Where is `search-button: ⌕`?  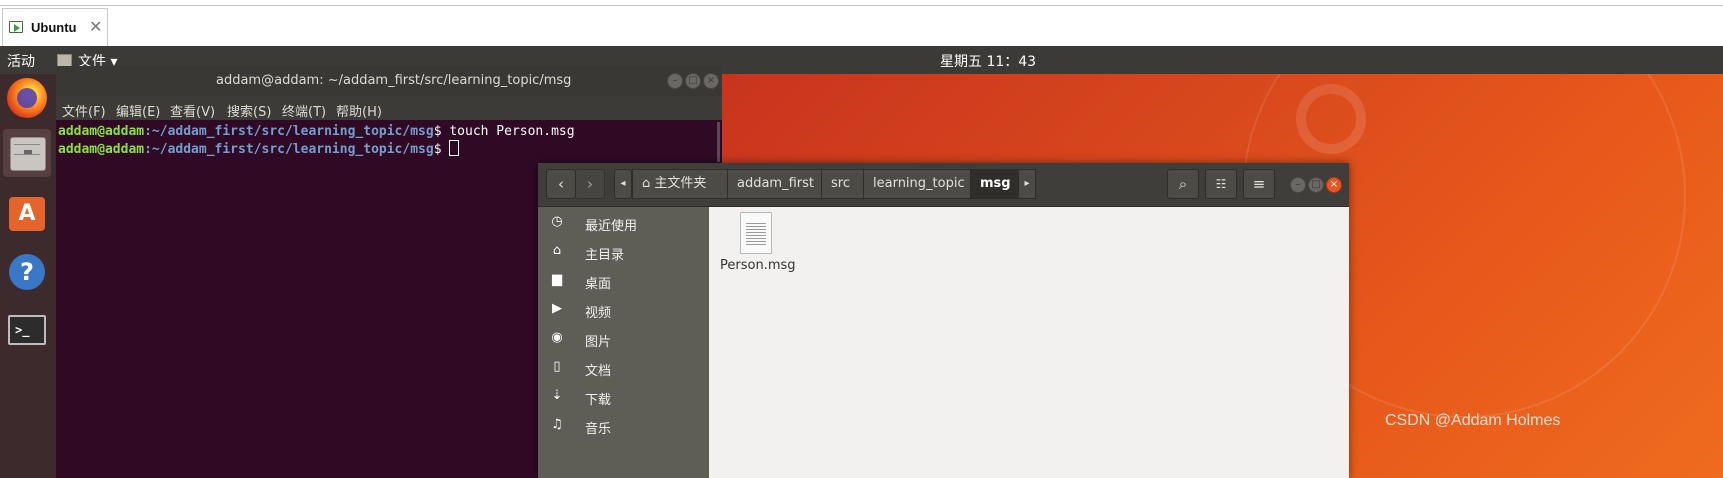
search-button: ⌕ is located at coordinates (1183, 184).